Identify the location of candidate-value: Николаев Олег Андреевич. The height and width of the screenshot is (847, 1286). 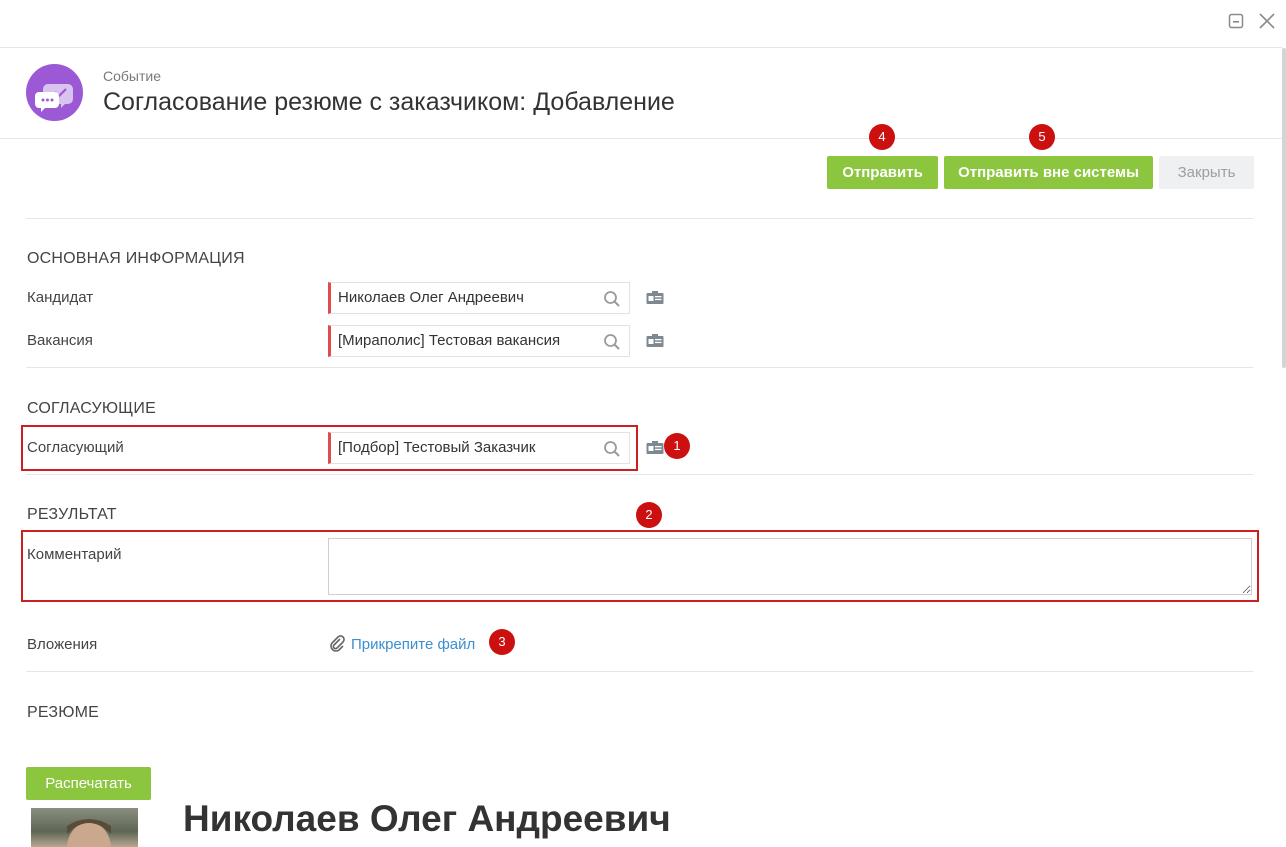
(431, 297).